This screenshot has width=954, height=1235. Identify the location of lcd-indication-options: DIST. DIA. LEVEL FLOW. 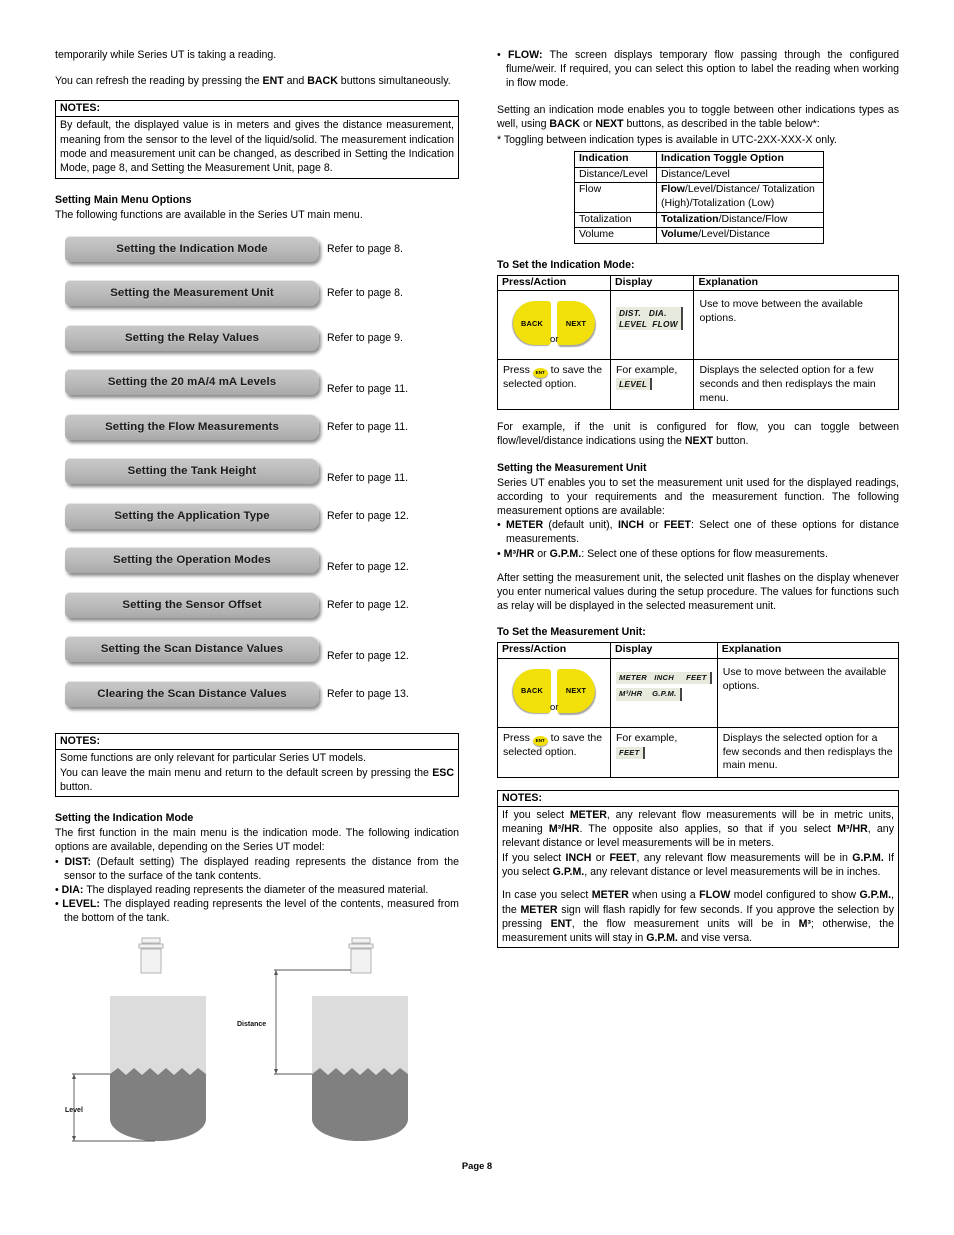
(649, 318).